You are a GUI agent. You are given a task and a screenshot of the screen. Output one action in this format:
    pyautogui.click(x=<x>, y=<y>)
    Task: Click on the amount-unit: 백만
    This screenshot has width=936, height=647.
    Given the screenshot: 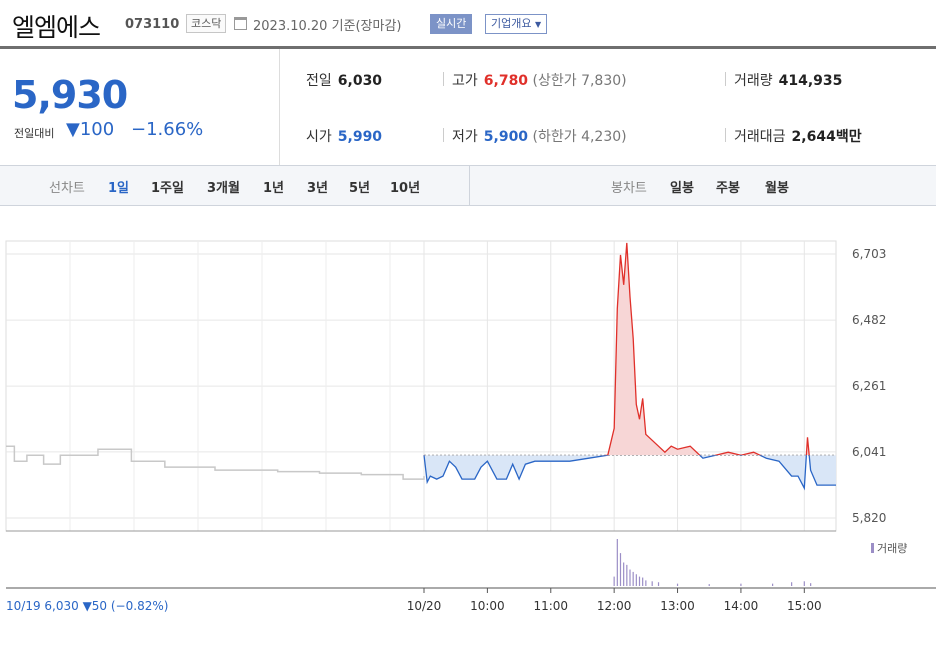 What is the action you would take?
    pyautogui.click(x=848, y=137)
    